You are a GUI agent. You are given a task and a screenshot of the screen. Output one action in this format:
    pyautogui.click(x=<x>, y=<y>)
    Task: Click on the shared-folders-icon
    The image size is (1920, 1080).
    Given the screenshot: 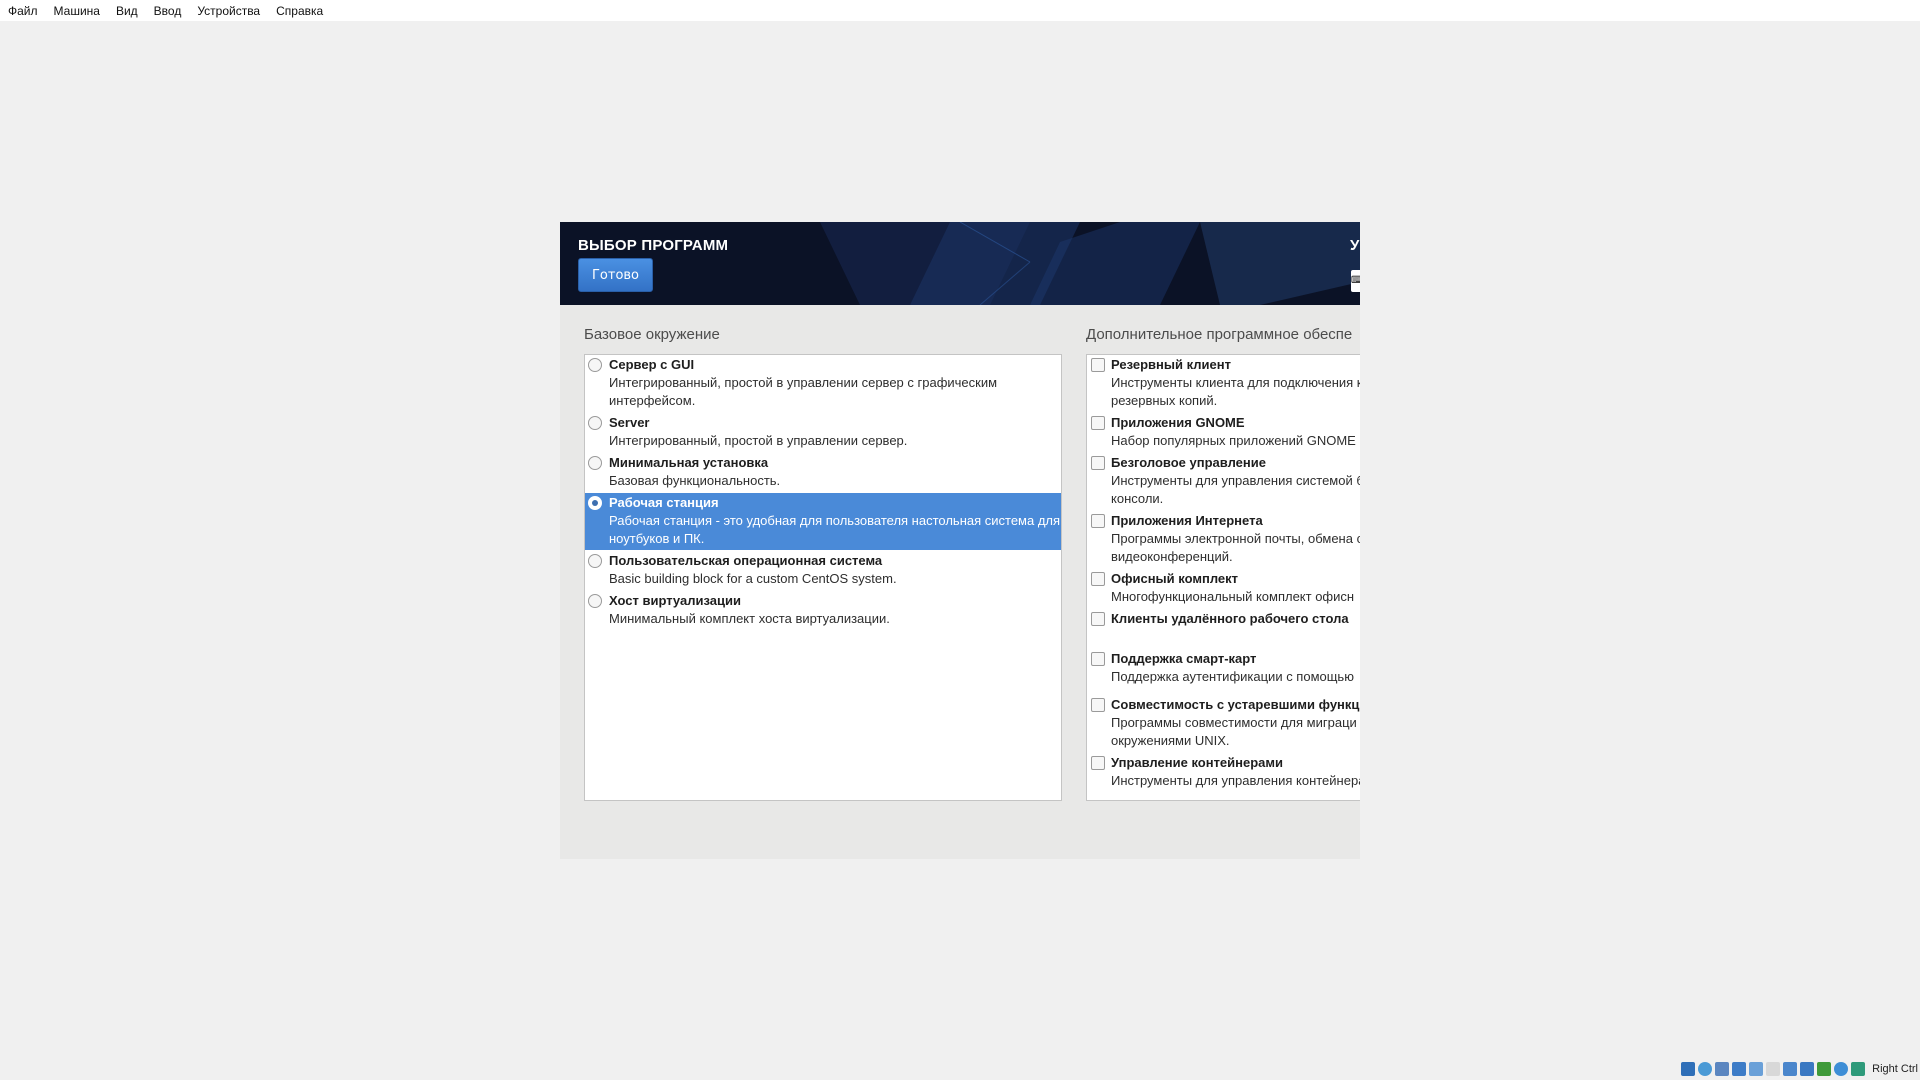 What is the action you would take?
    pyautogui.click(x=1773, y=1069)
    